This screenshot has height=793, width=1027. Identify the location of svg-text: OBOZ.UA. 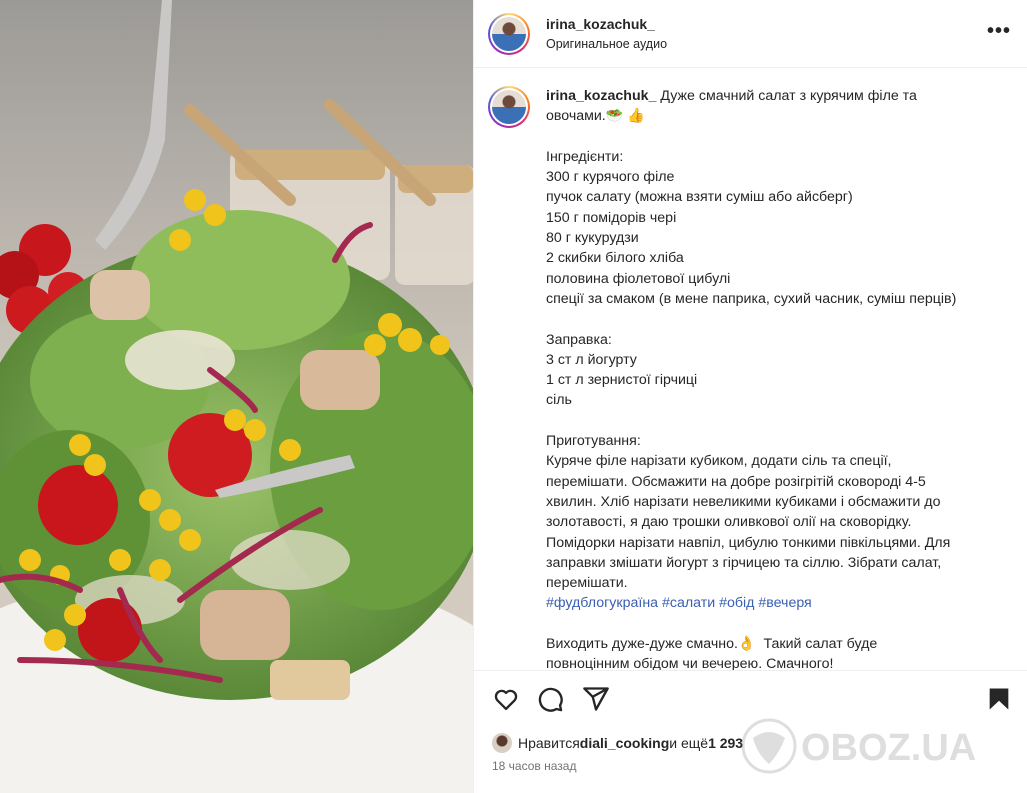
(888, 748).